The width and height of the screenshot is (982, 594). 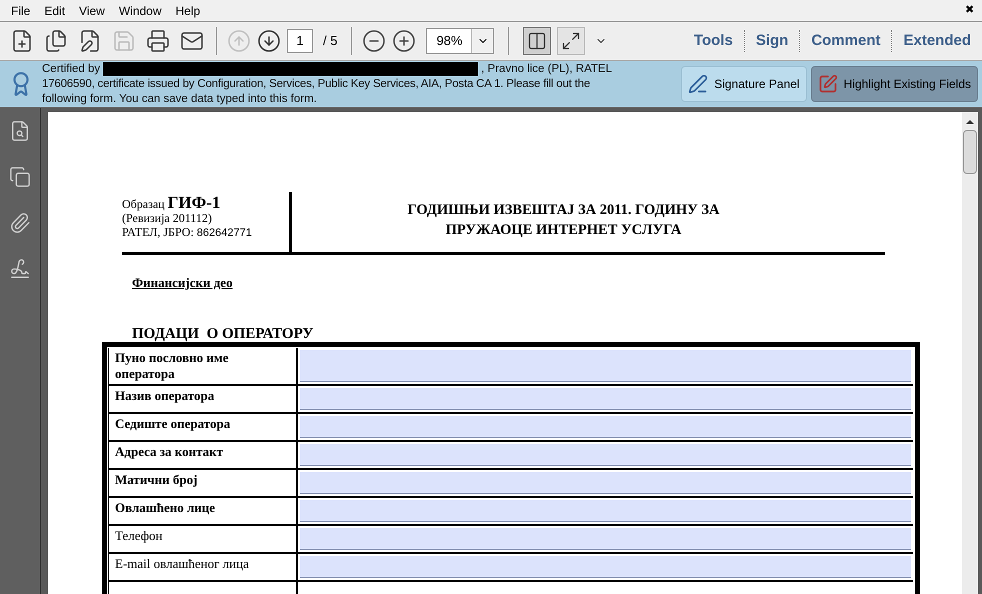 I want to click on field-label: Овлашћено лице, so click(x=203, y=511).